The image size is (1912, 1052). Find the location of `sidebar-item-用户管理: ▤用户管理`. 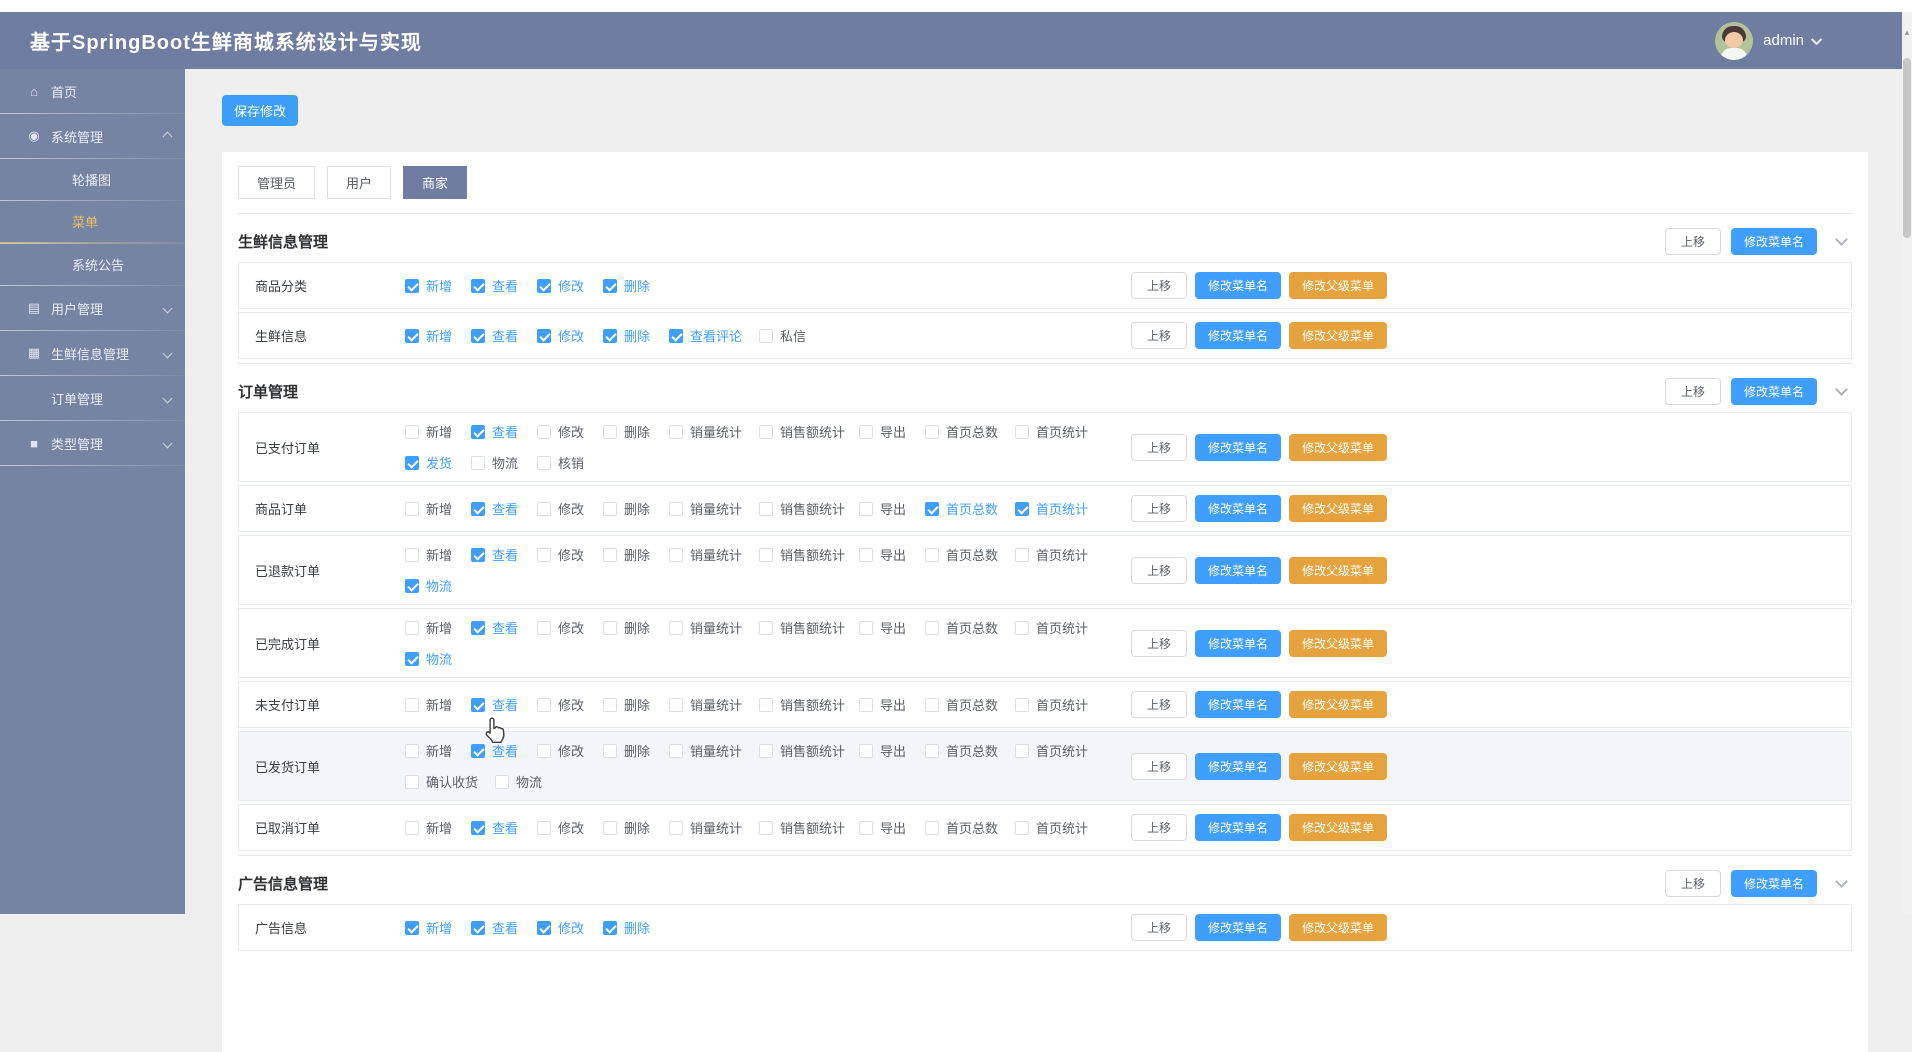

sidebar-item-用户管理: ▤用户管理 is located at coordinates (92, 308).